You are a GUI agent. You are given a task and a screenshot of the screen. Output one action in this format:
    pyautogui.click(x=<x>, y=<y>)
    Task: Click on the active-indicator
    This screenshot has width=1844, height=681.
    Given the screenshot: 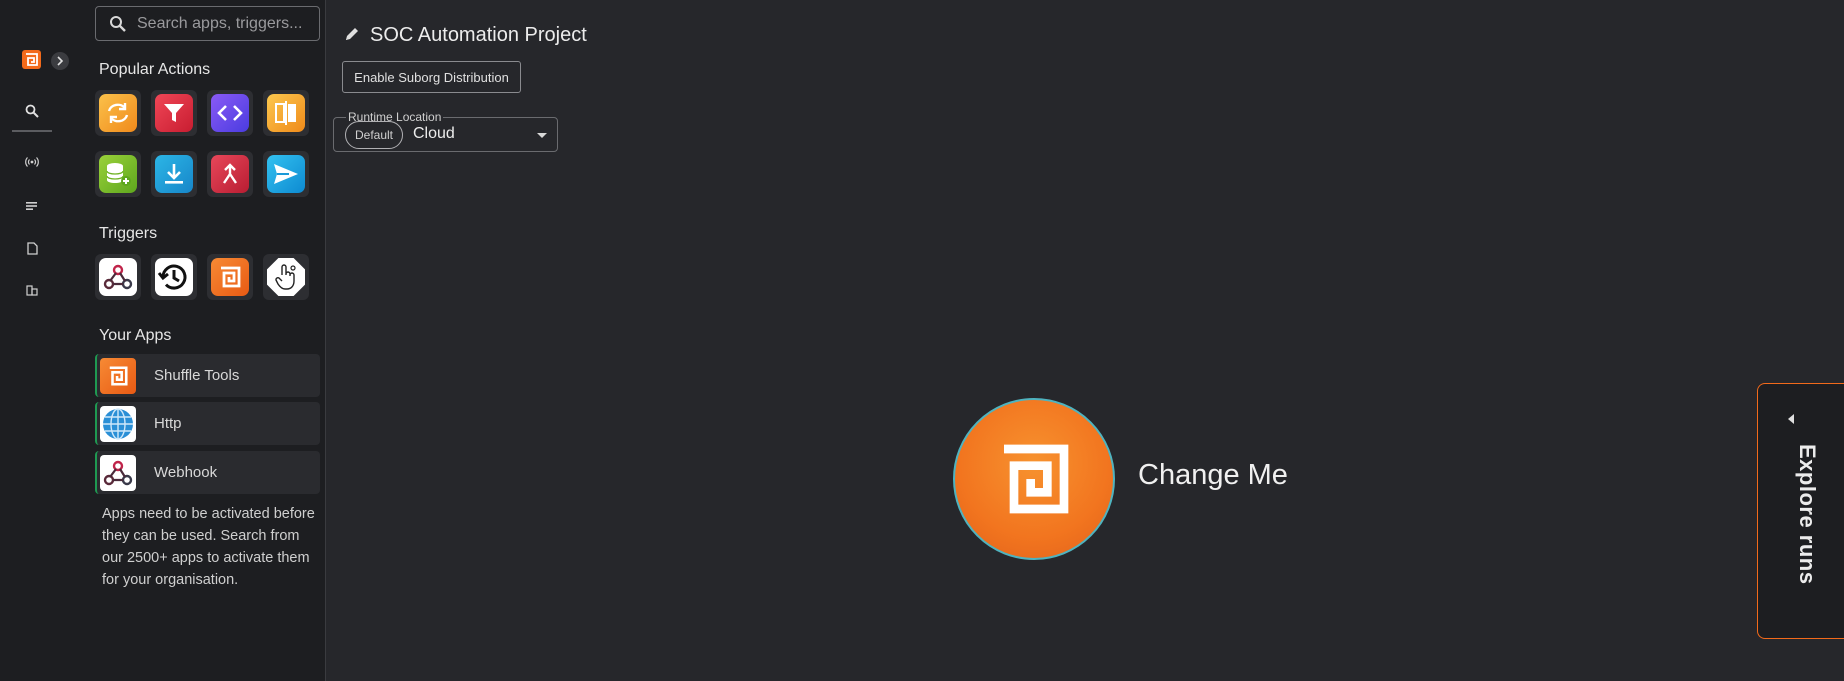 What is the action you would take?
    pyautogui.click(x=32, y=131)
    